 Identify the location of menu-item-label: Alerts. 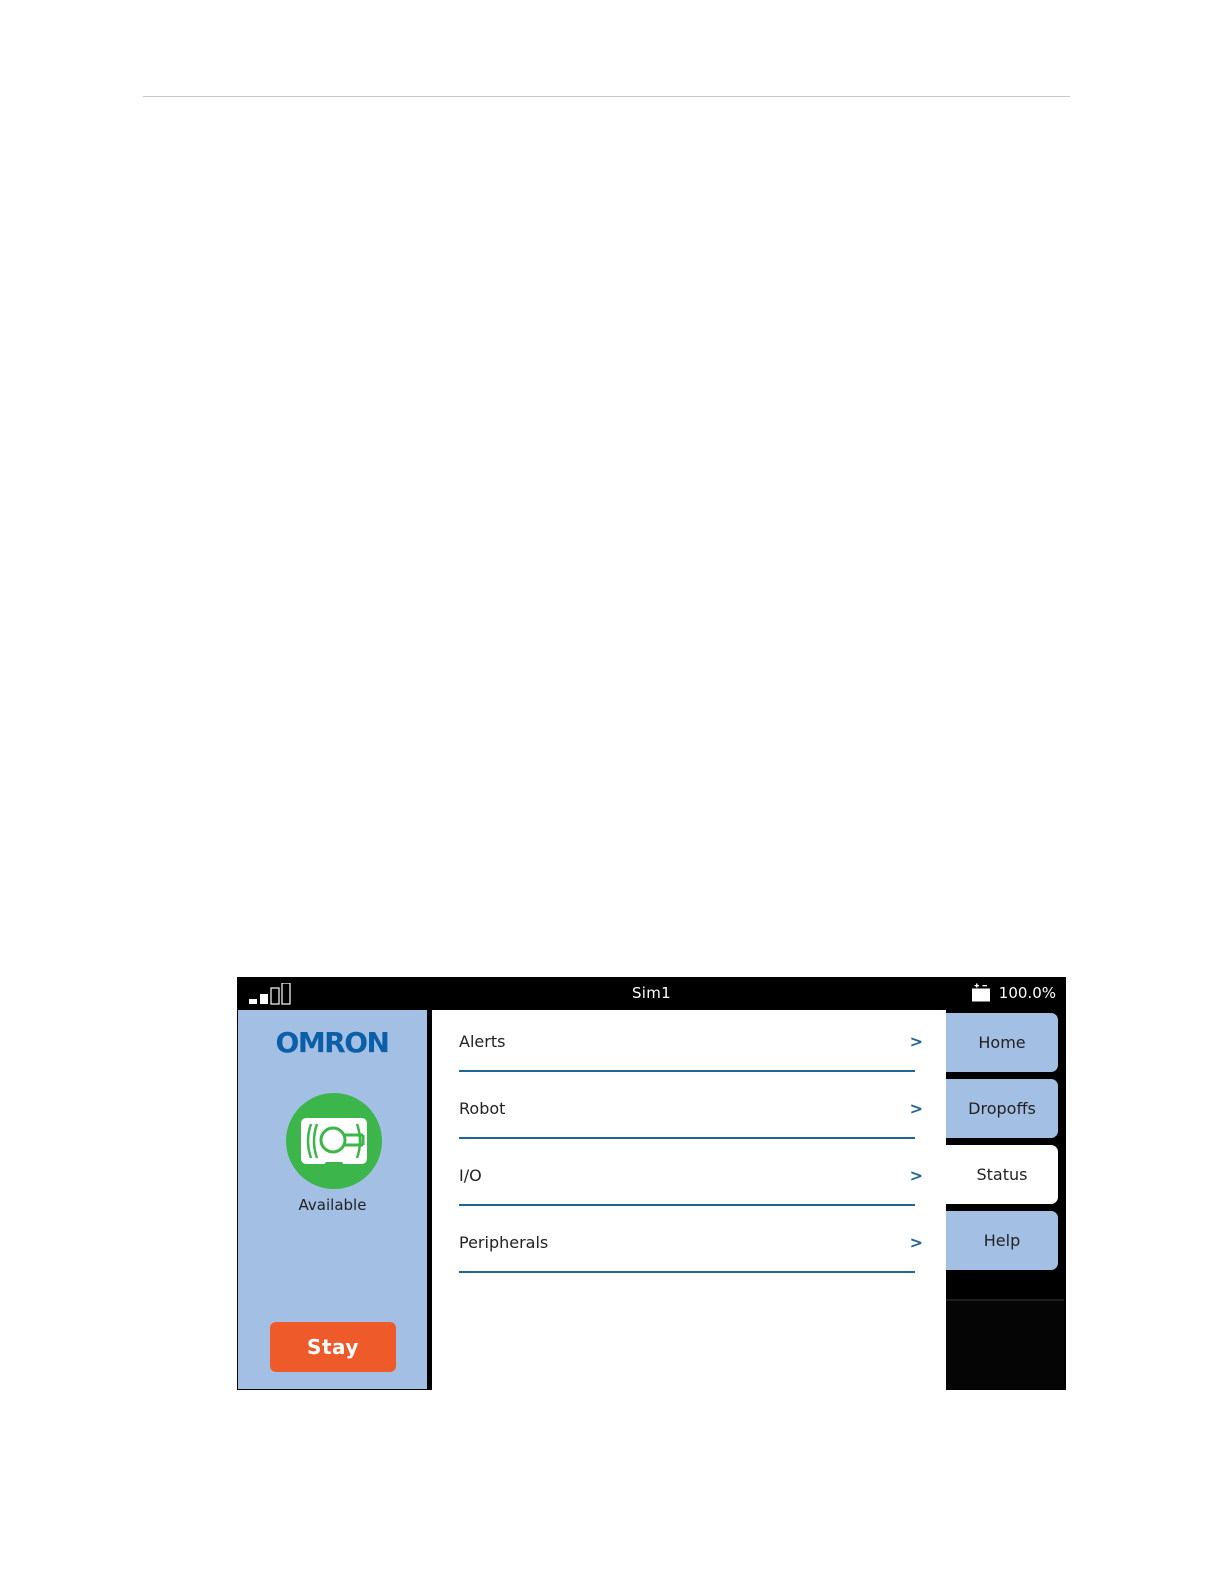
(482, 1041).